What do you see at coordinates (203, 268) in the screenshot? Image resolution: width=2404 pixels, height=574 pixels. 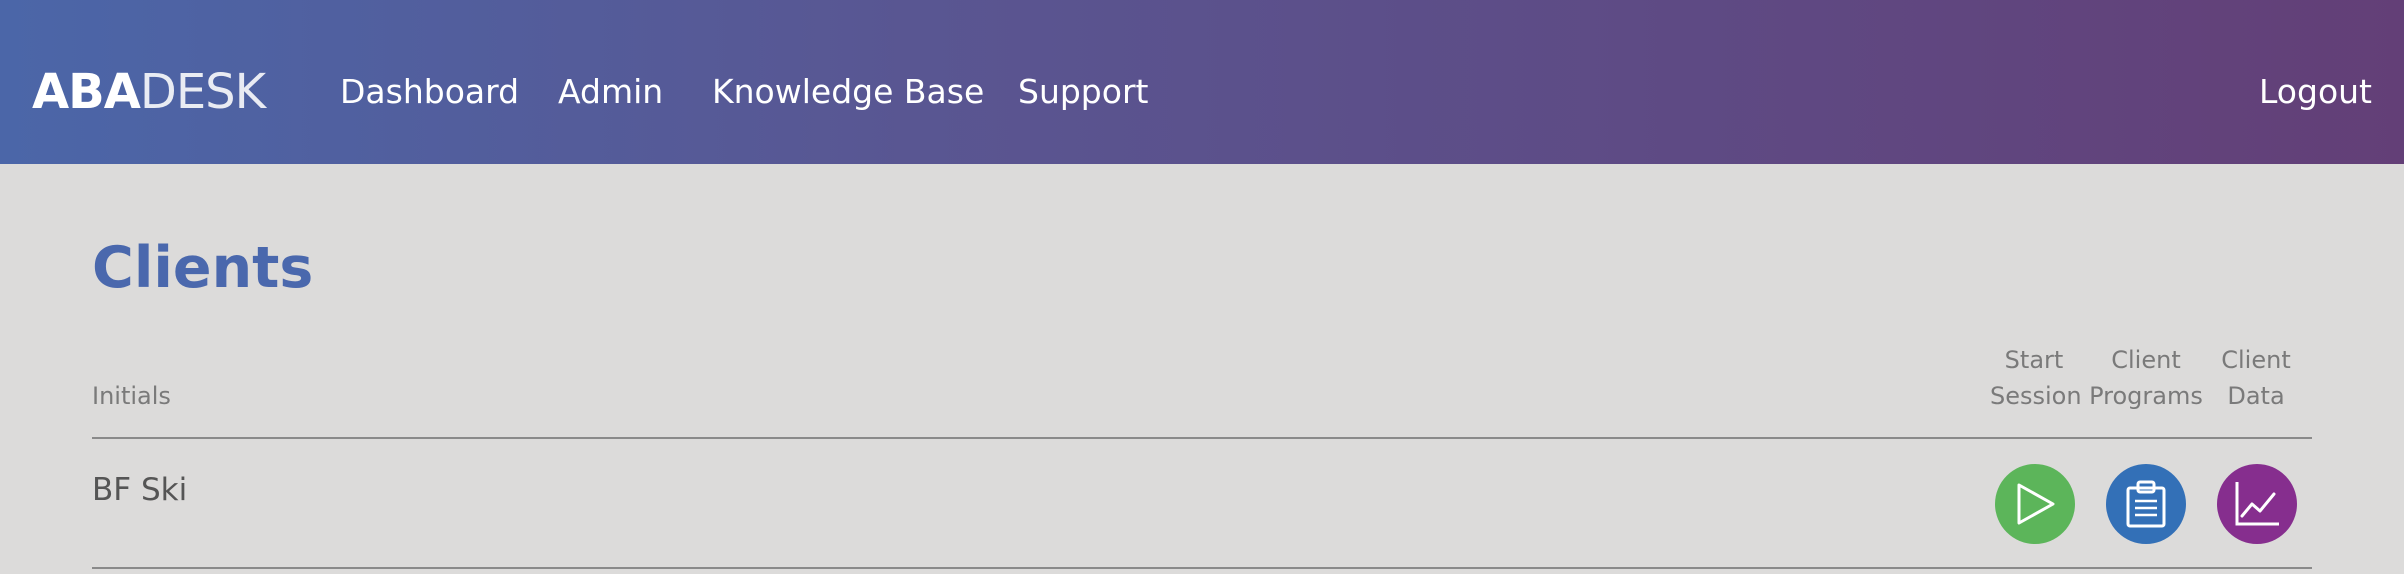 I see `page-title: Clients` at bounding box center [203, 268].